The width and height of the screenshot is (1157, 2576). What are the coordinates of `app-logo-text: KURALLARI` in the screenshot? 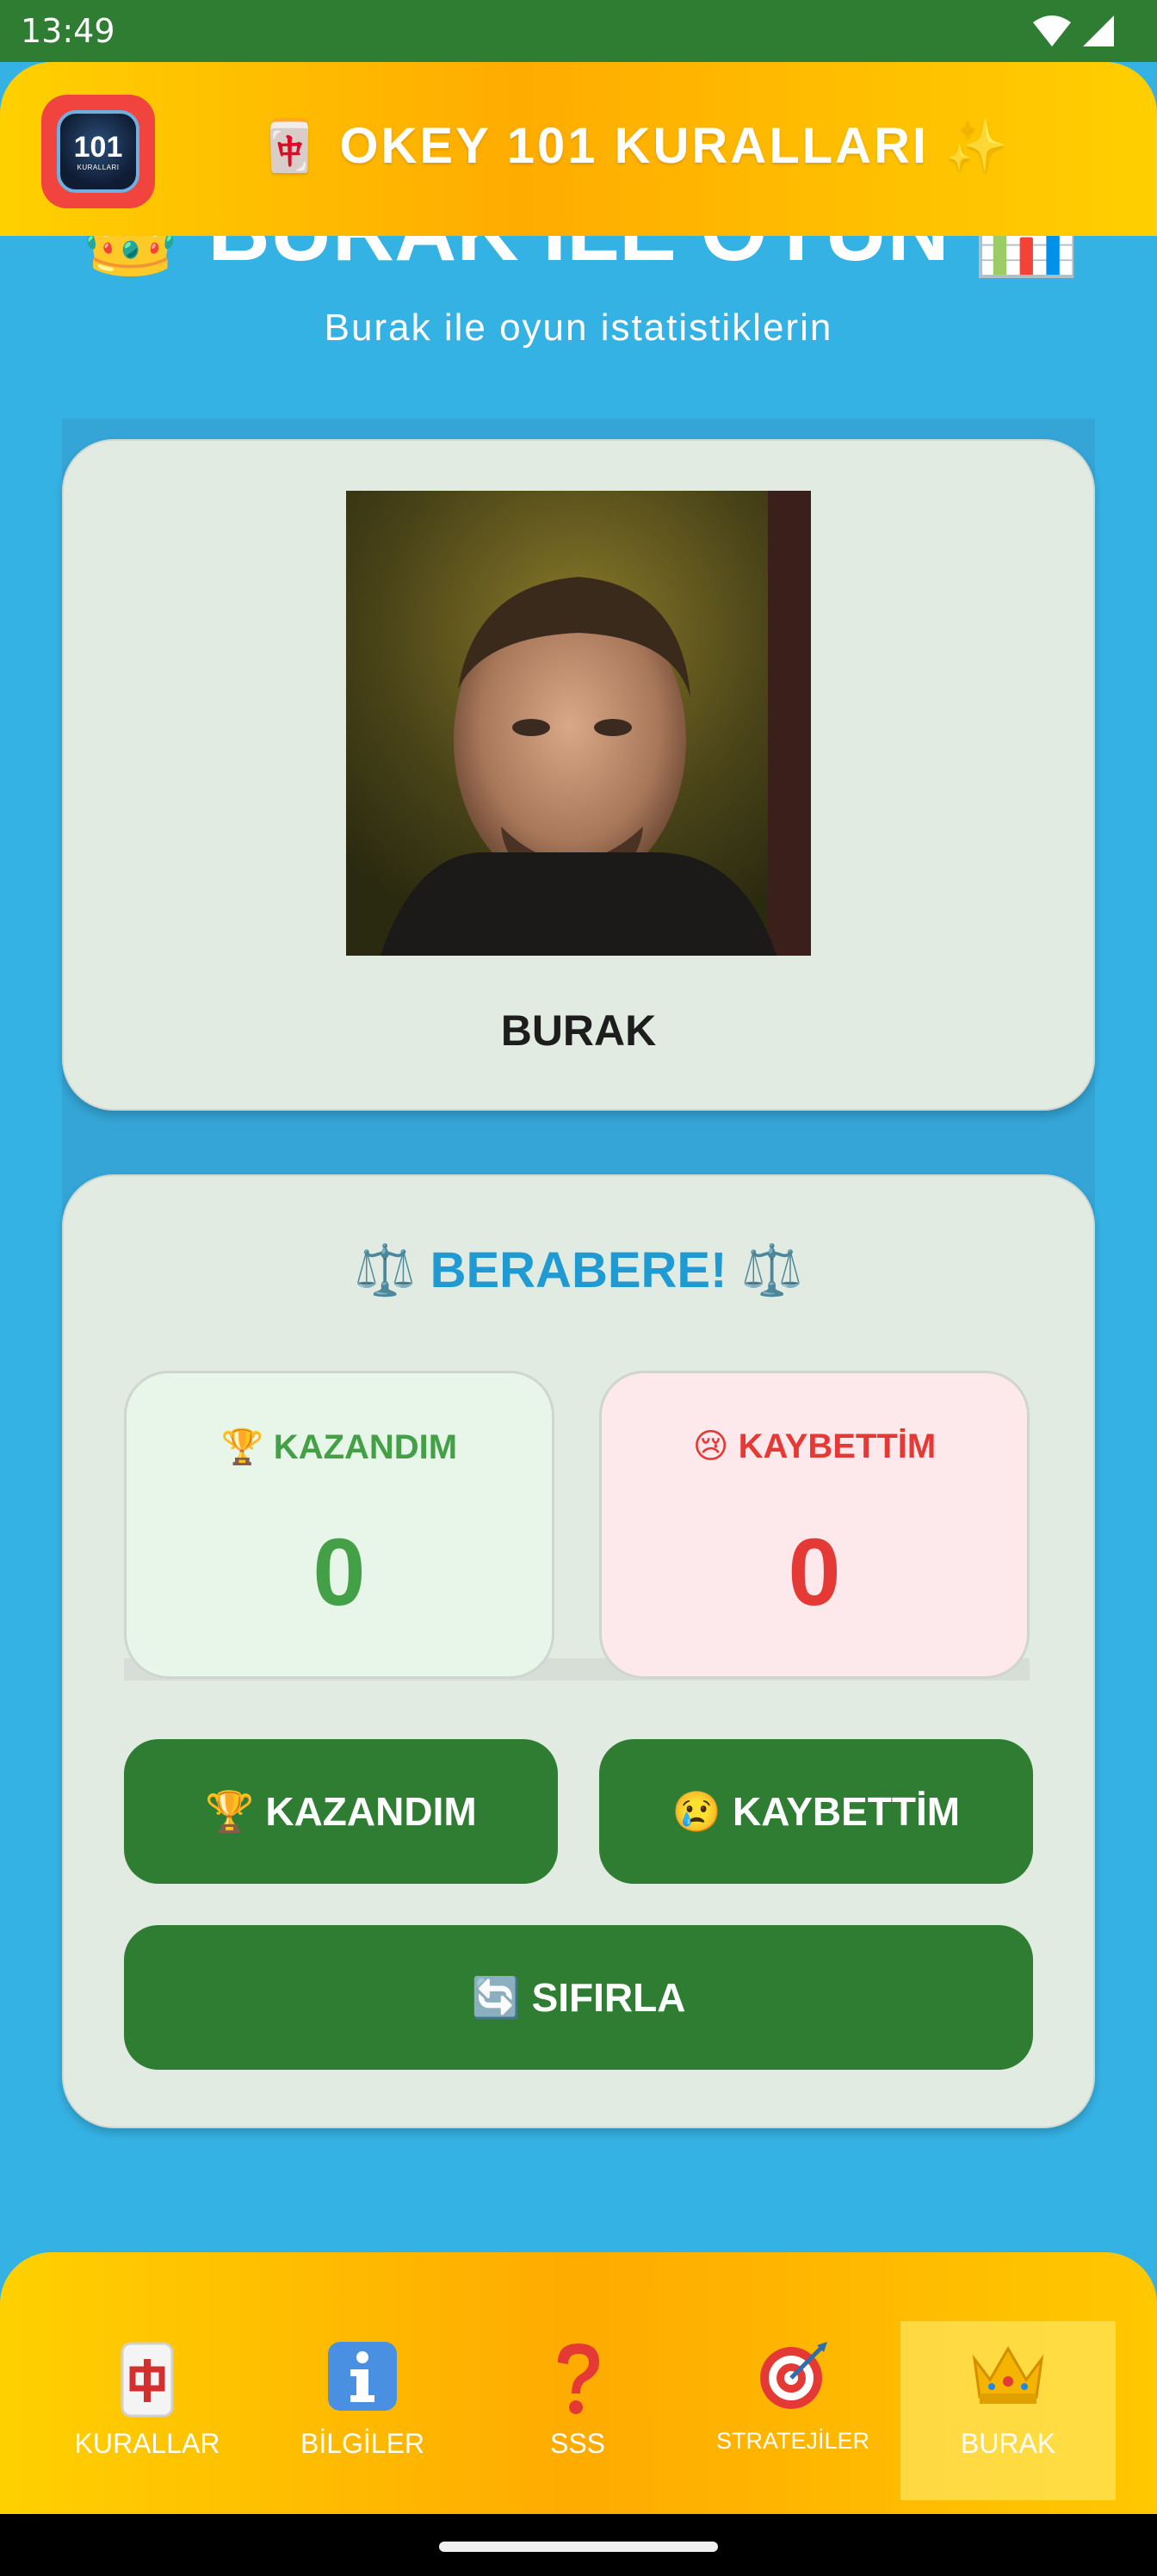 It's located at (98, 167).